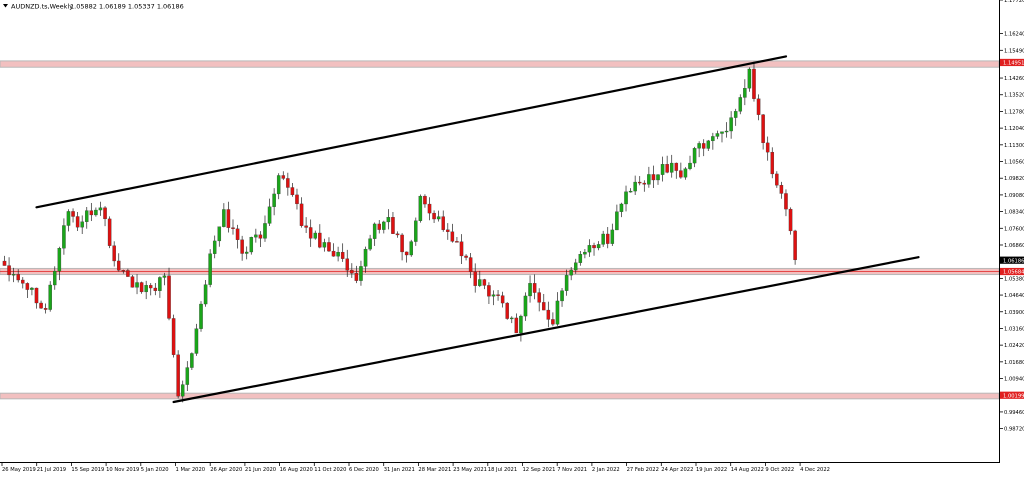 The width and height of the screenshot is (1024, 479). I want to click on y-tick-label: 1.12780, so click(1014, 112).